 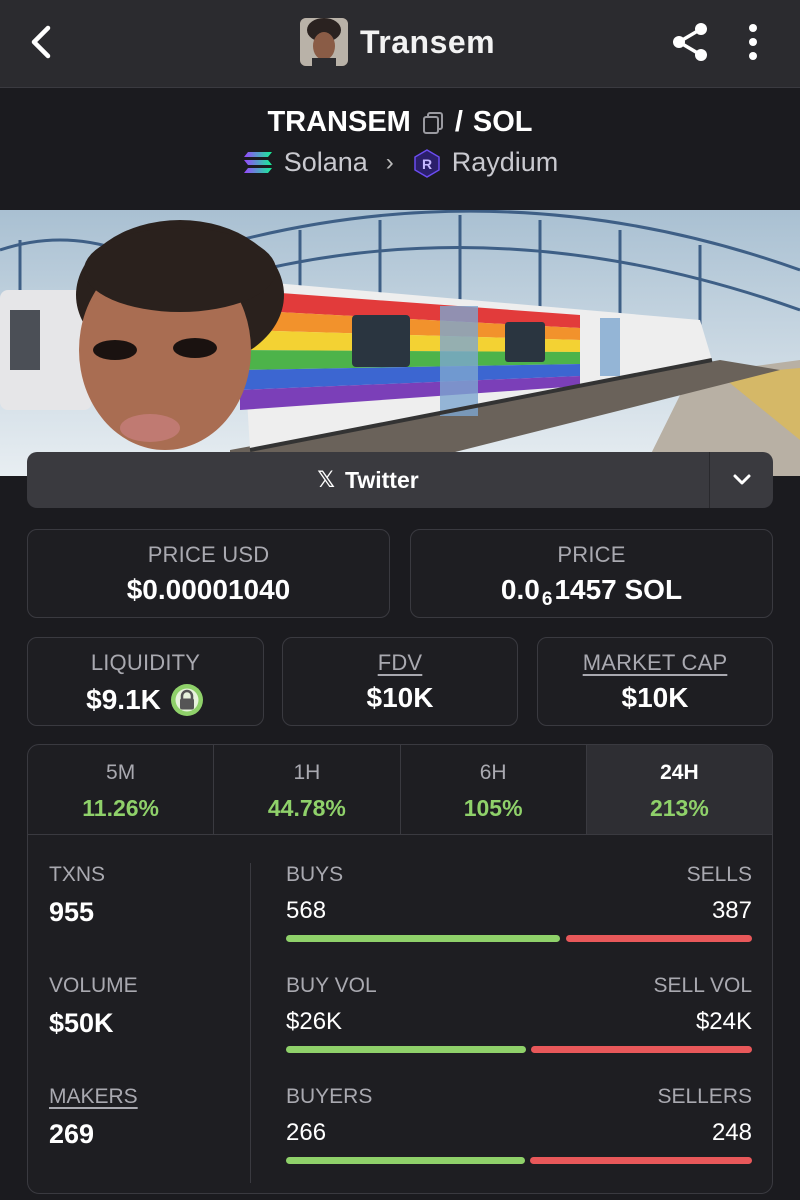 I want to click on volume-label: VOLUME, so click(x=93, y=985).